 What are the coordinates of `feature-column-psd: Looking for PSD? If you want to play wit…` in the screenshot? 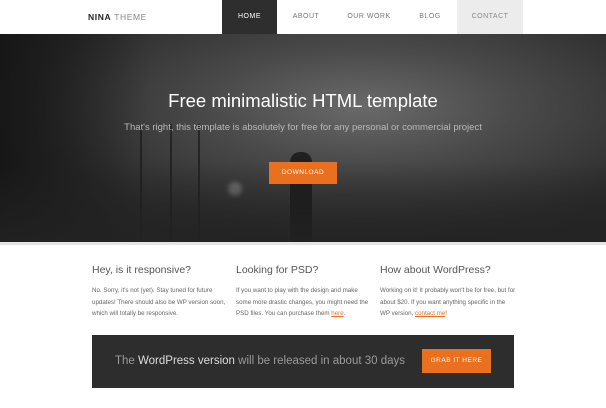 It's located at (304, 292).